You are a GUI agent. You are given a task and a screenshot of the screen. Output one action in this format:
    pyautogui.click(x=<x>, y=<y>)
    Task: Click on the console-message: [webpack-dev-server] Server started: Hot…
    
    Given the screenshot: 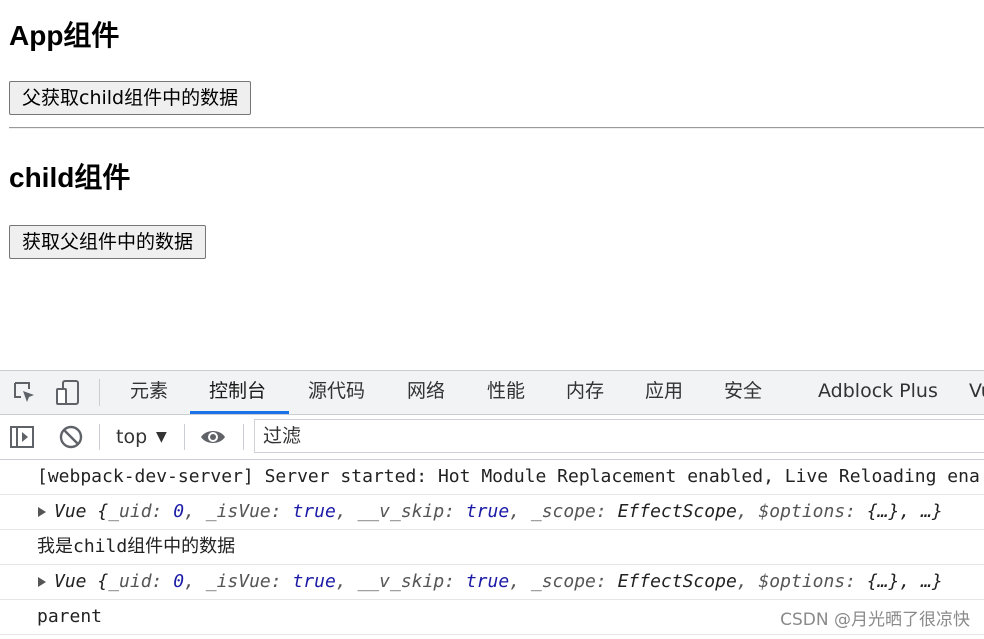 What is the action you would take?
    pyautogui.click(x=492, y=477)
    